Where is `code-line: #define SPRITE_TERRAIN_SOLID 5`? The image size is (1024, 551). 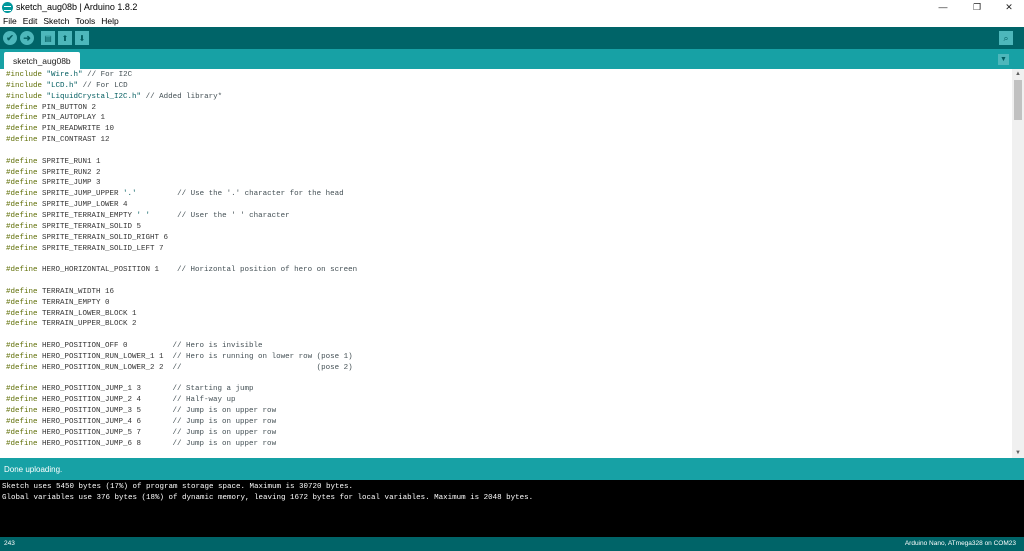
code-line: #define SPRITE_TERRAIN_SOLID 5 is located at coordinates (509, 227).